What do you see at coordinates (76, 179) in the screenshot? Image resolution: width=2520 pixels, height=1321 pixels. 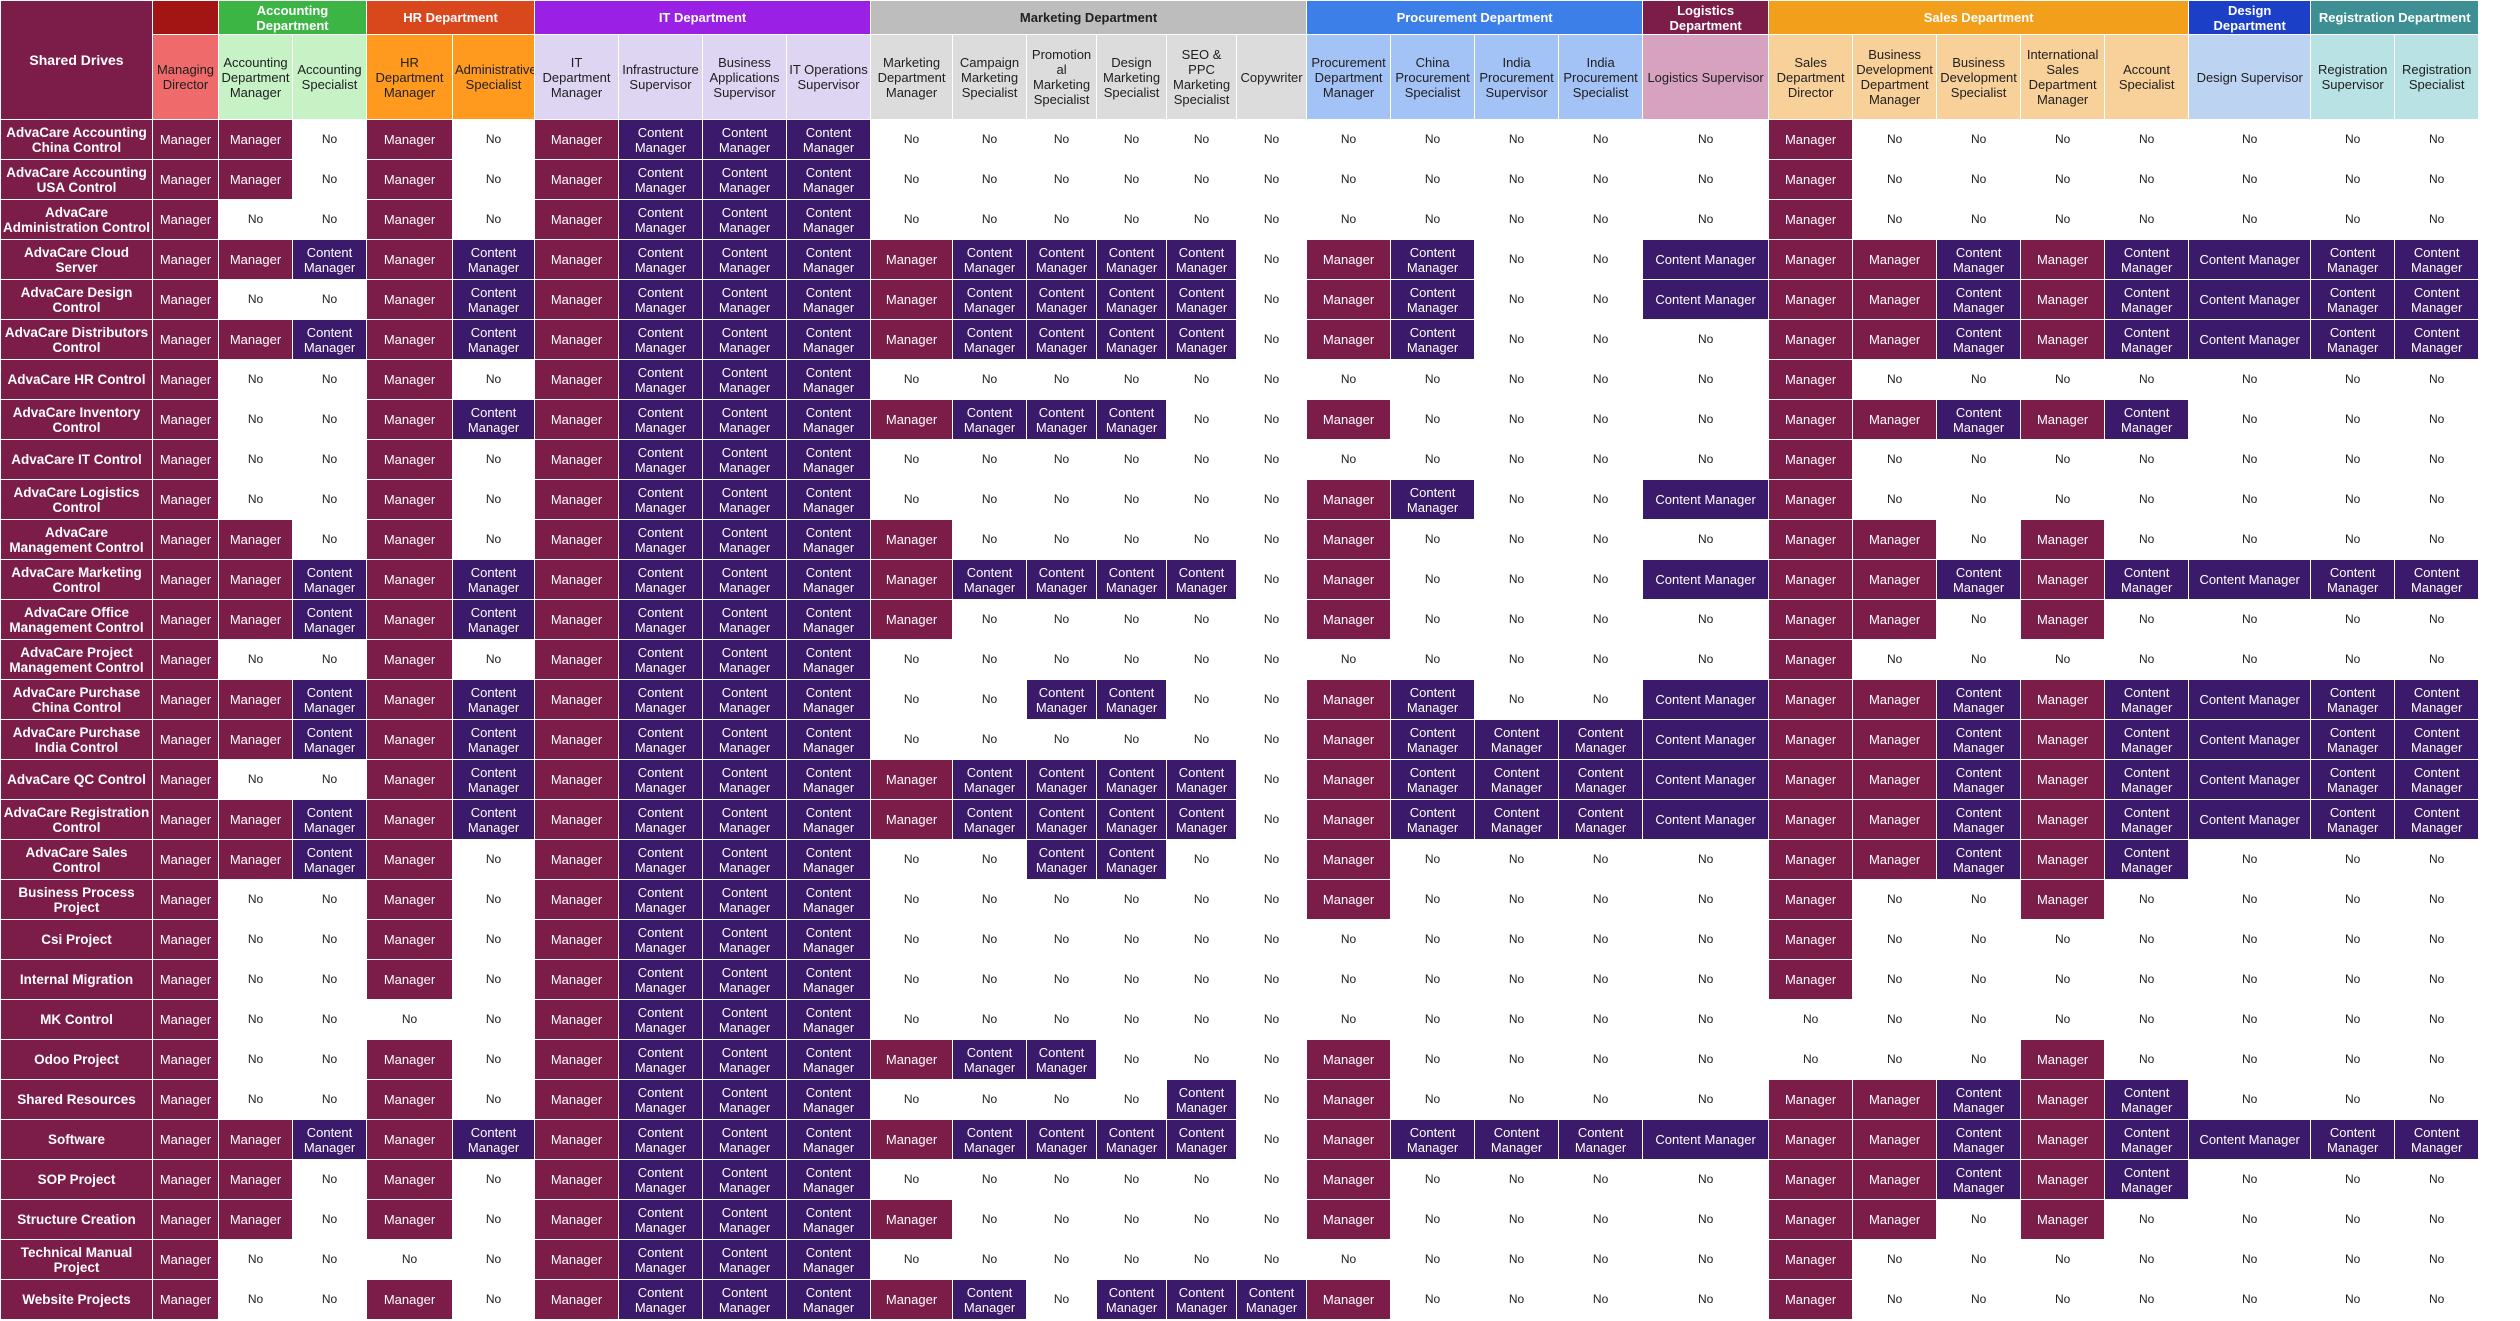 I see `drive-name: AdvaCare Accounting USA Control` at bounding box center [76, 179].